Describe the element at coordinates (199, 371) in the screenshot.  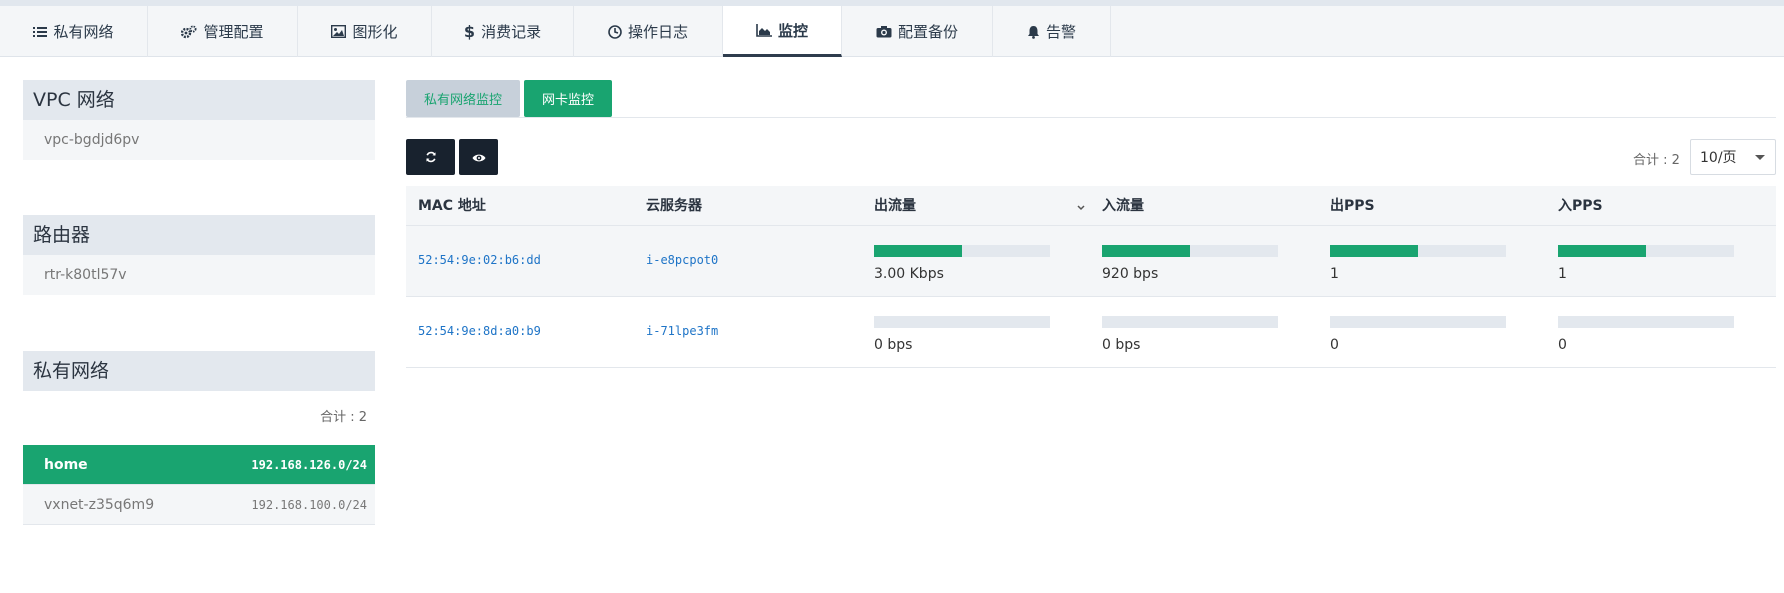
I see `vxnet-panel-title: 私有网络` at that location.